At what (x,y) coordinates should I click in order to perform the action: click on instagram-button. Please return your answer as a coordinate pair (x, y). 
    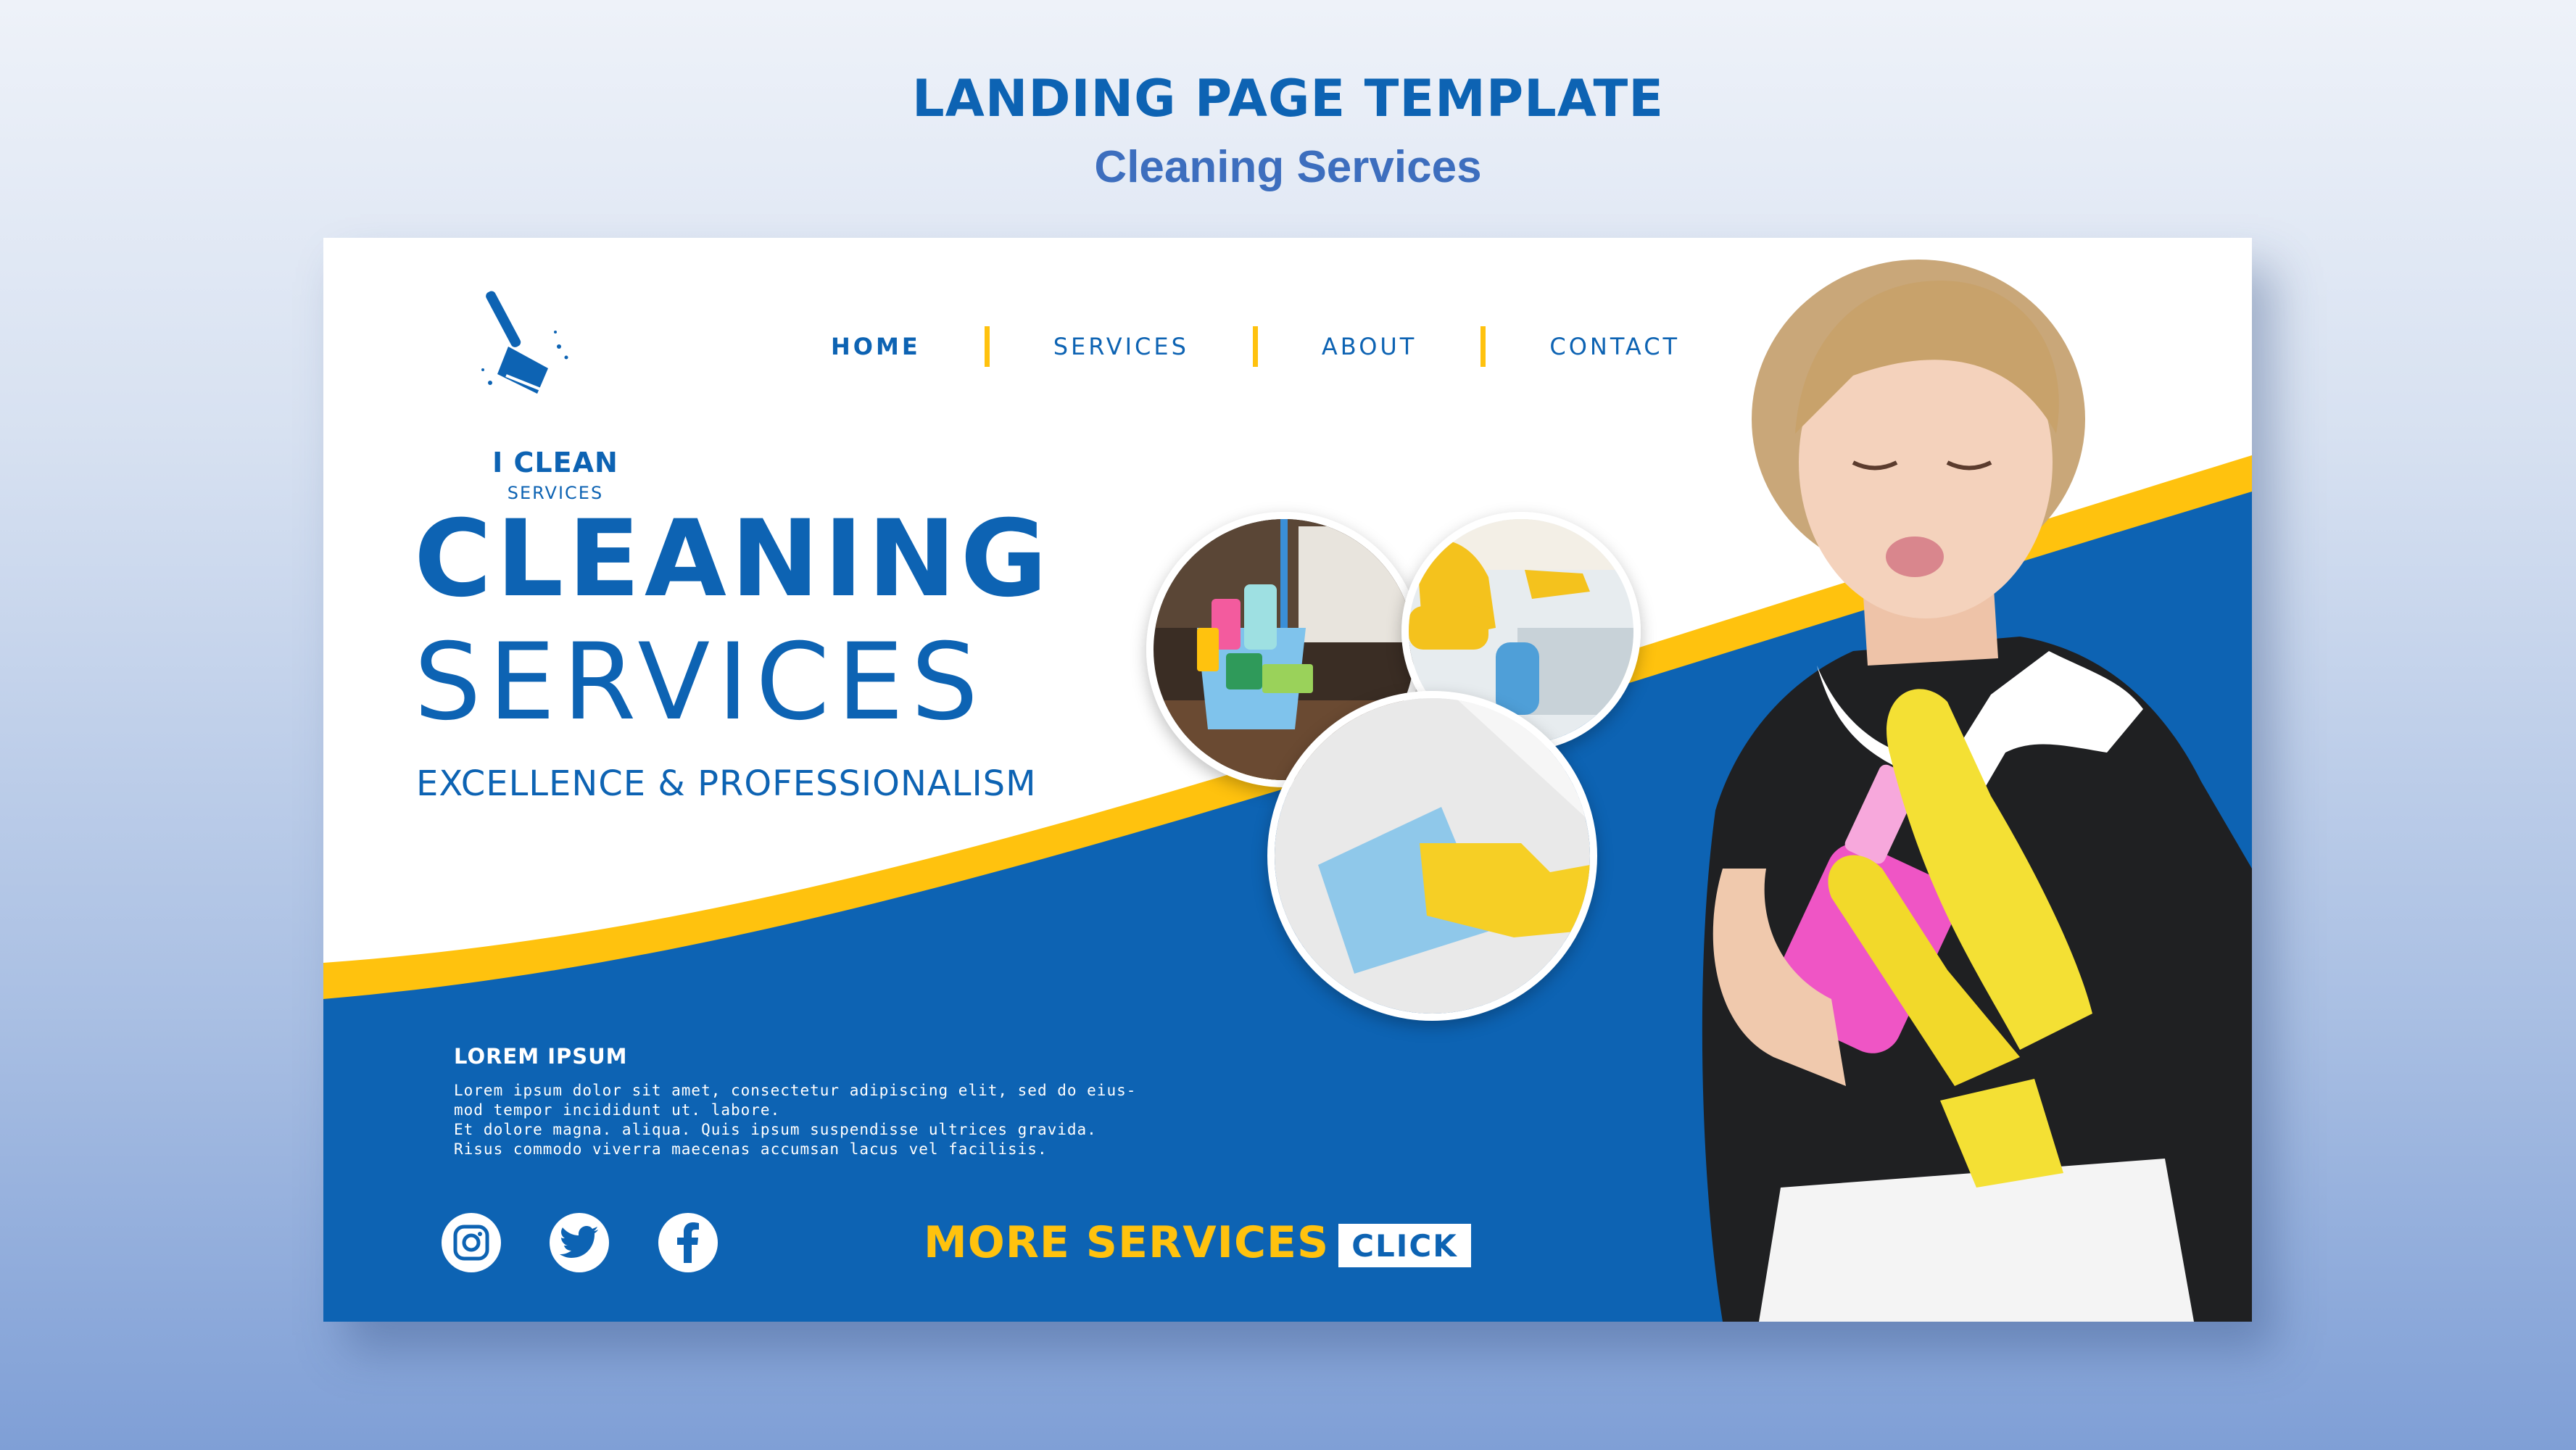
    Looking at the image, I should click on (472, 1242).